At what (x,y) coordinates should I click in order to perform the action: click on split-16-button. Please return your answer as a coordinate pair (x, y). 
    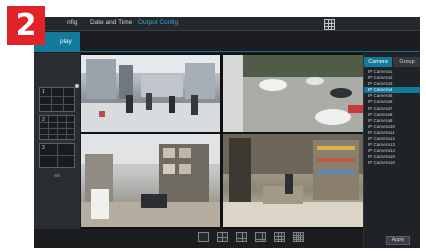
    Looking at the image, I should click on (298, 237).